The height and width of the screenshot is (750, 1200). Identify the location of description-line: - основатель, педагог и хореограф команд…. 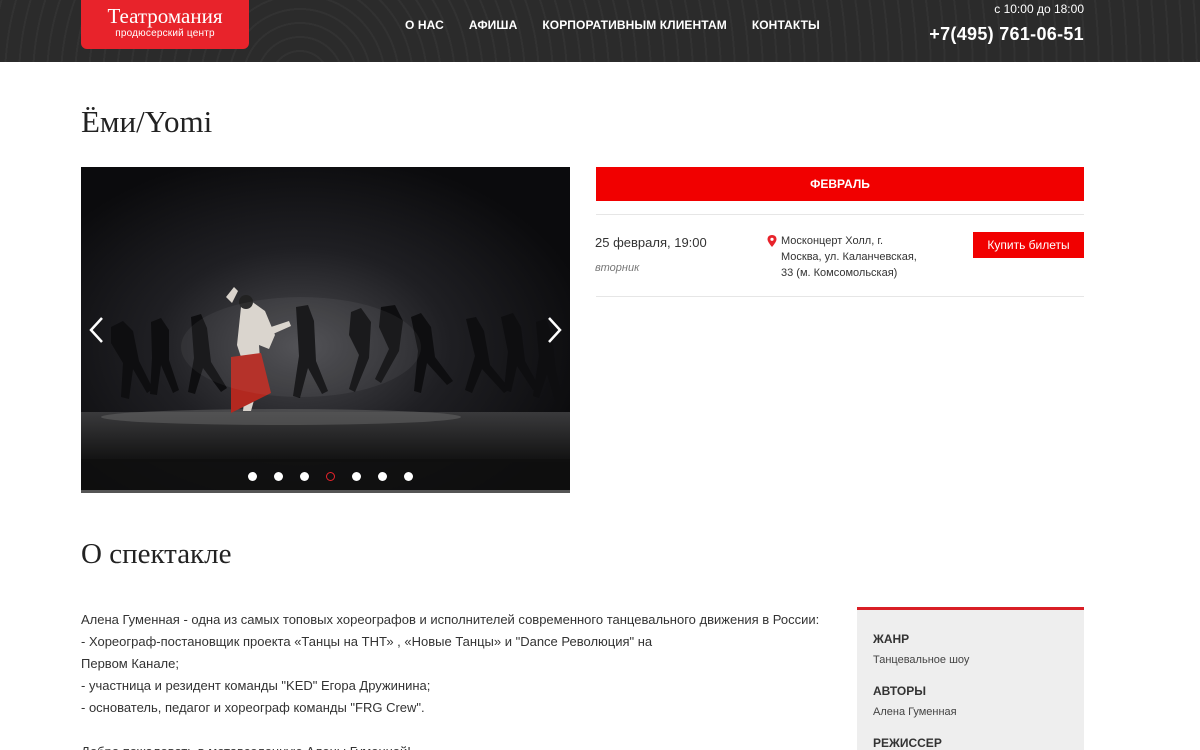
(253, 707).